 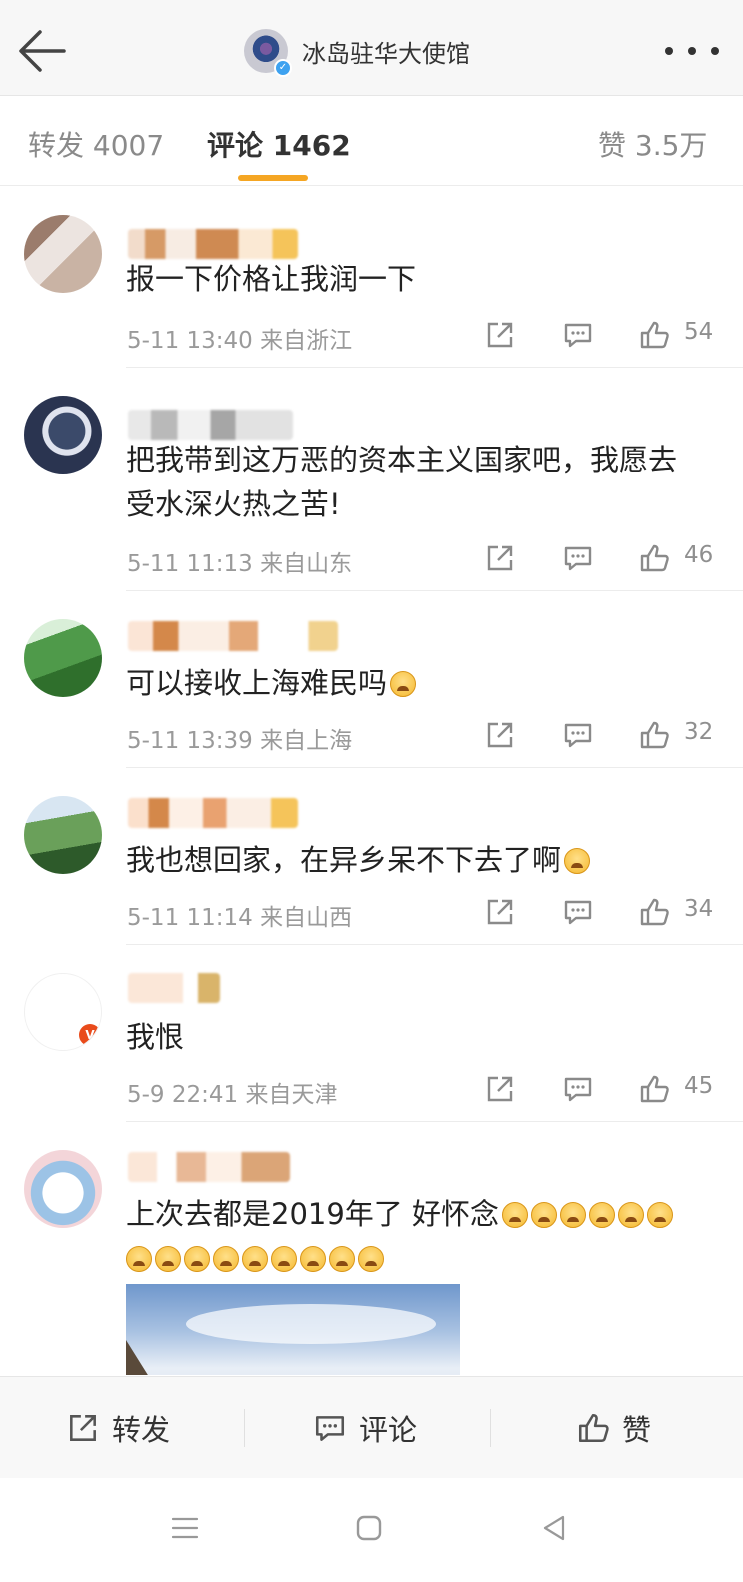 What do you see at coordinates (369, 1528) in the screenshot?
I see `home-icon` at bounding box center [369, 1528].